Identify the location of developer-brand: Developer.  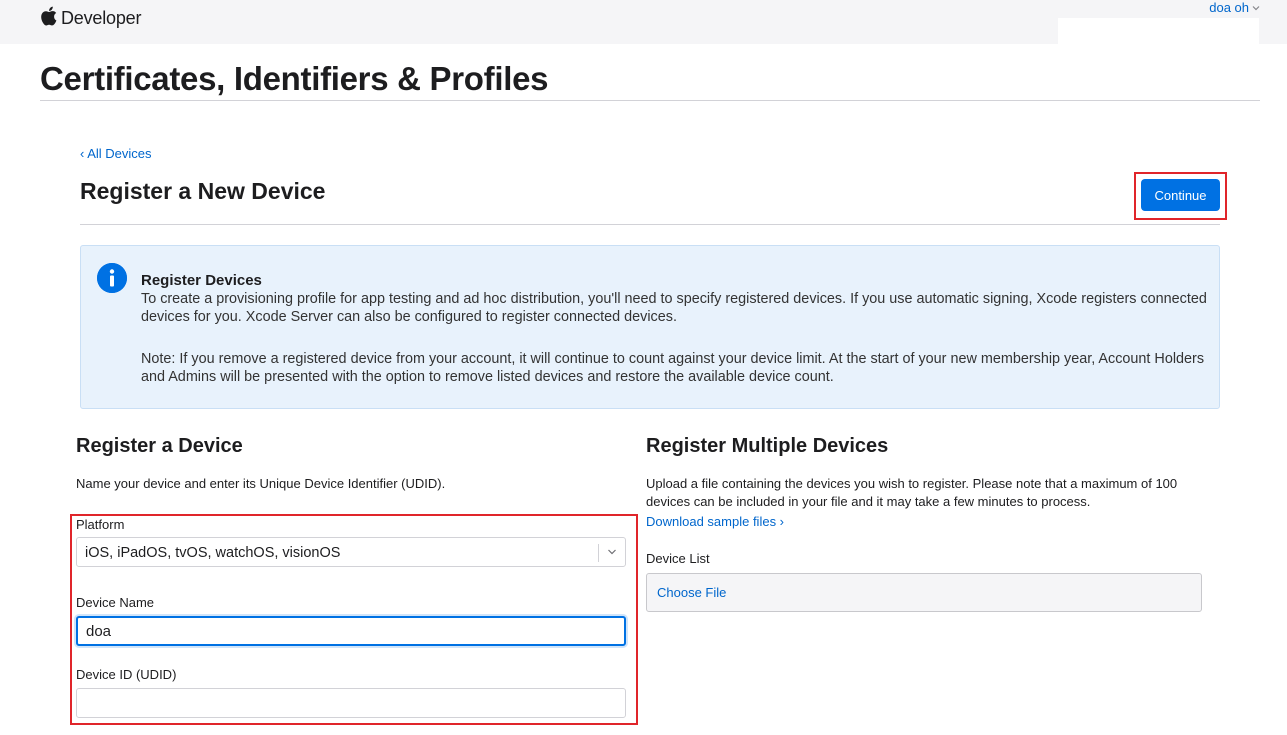
(90, 18).